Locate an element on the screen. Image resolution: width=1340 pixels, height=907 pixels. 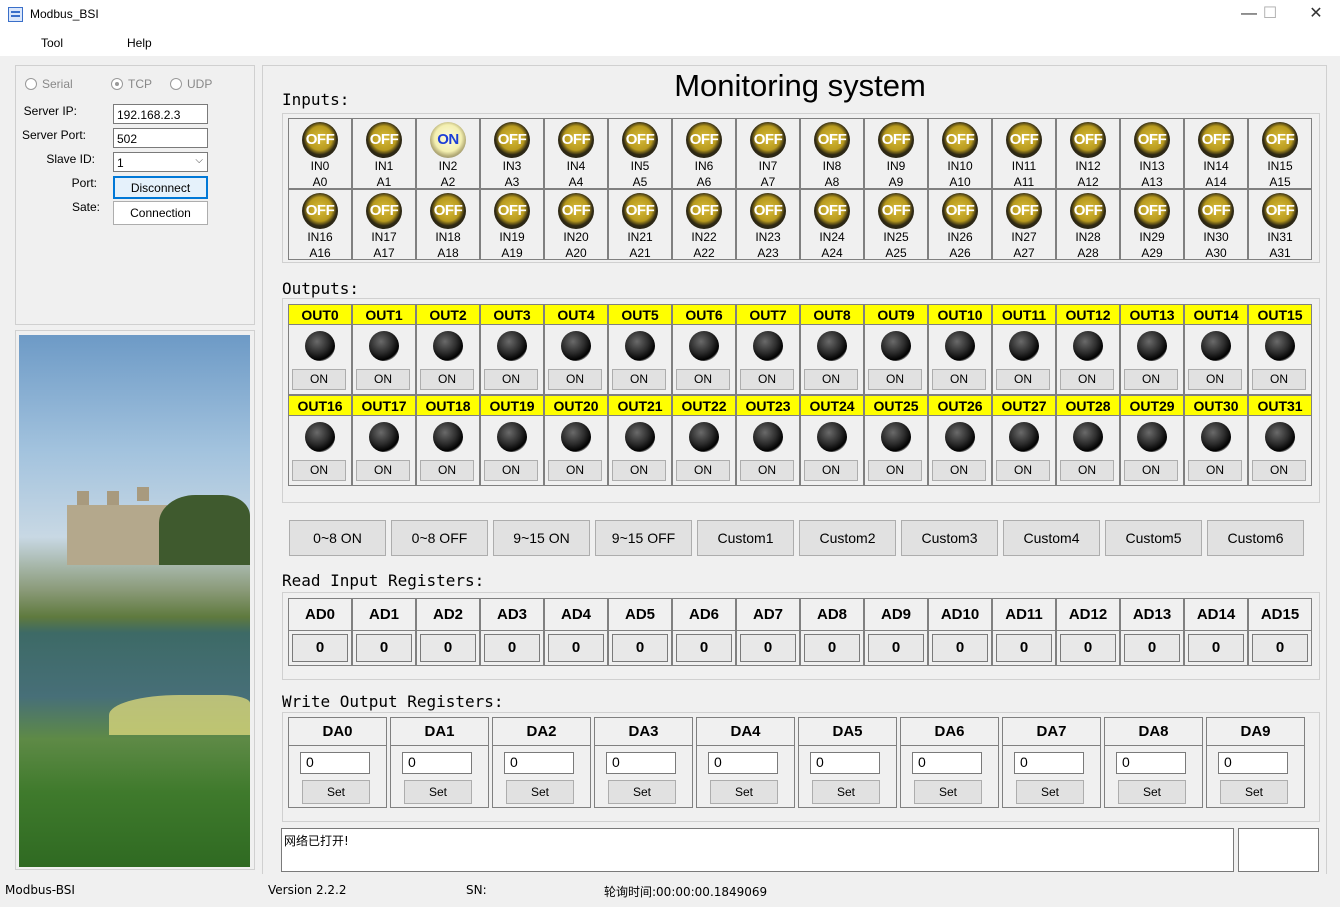
quick-button: Custom2 is located at coordinates (847, 538).